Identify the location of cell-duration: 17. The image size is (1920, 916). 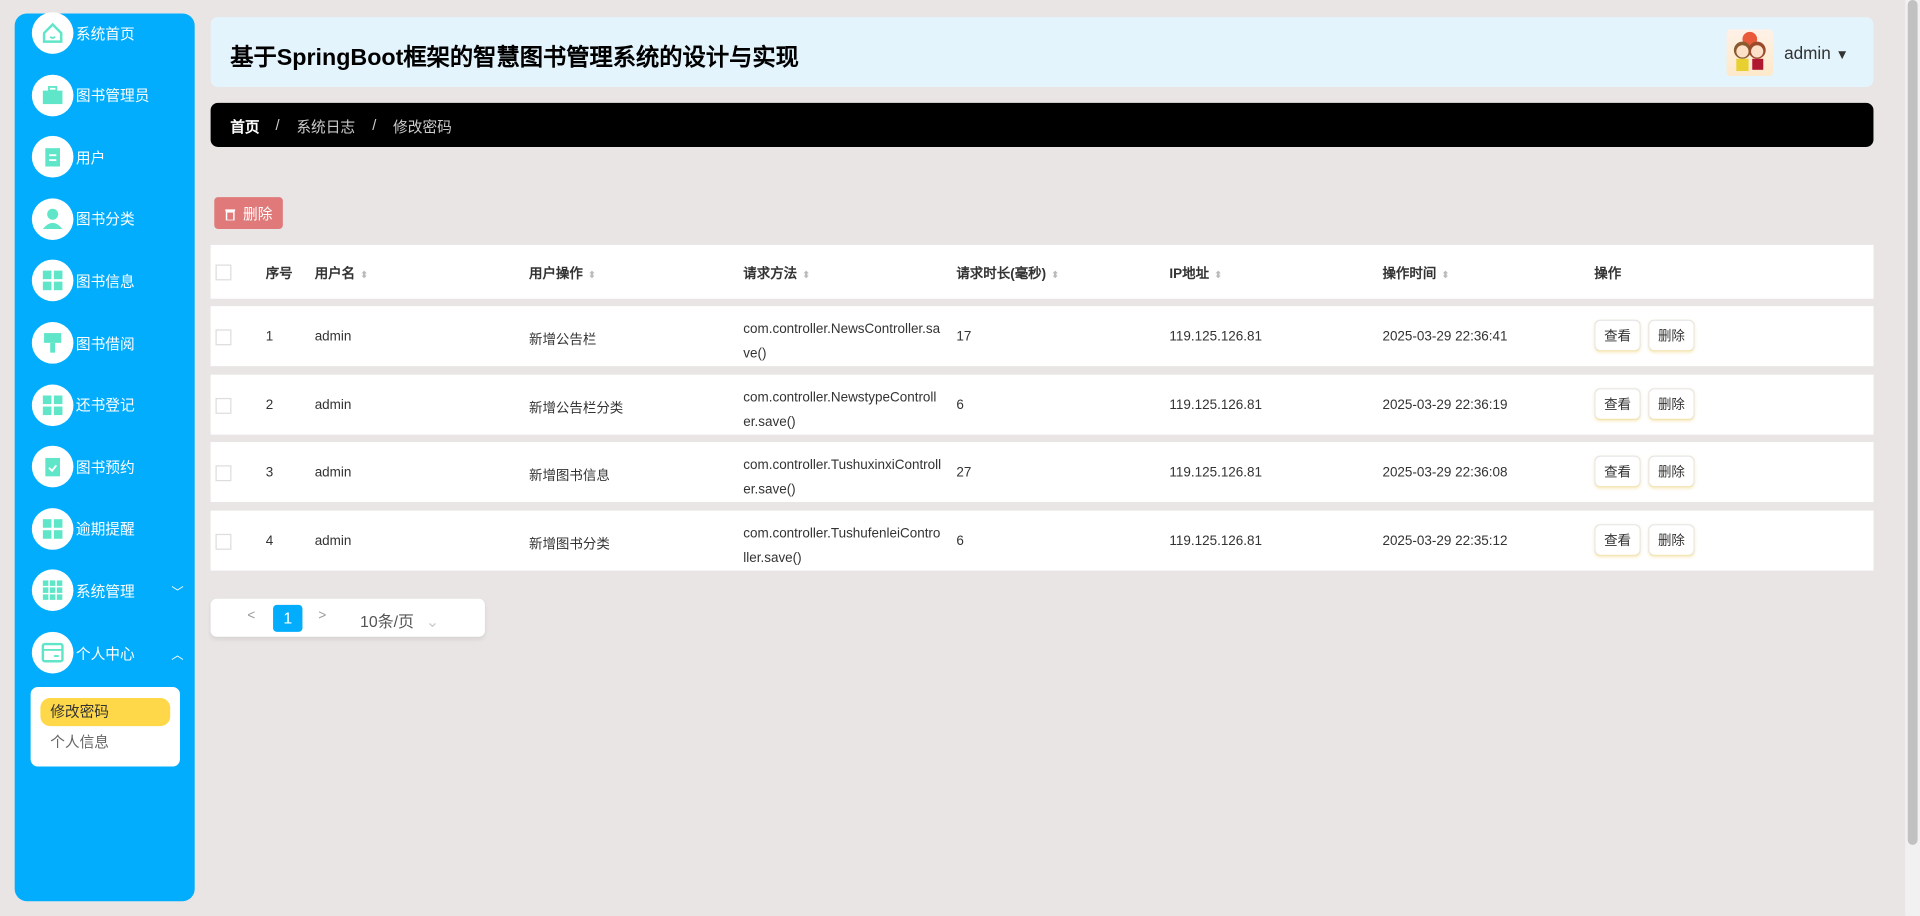
(964, 337).